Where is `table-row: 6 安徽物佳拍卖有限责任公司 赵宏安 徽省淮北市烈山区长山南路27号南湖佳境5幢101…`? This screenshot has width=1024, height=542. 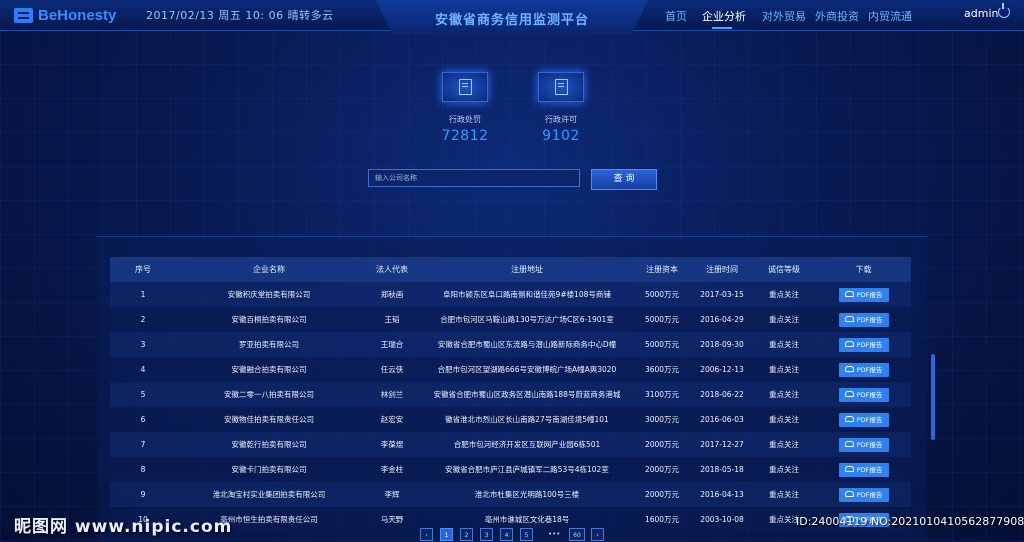
table-row: 6 安徽物佳拍卖有限责任公司 赵宏安 徽省淮北市烈山区长山南路27号南湖佳境5幢101… is located at coordinates (510, 419).